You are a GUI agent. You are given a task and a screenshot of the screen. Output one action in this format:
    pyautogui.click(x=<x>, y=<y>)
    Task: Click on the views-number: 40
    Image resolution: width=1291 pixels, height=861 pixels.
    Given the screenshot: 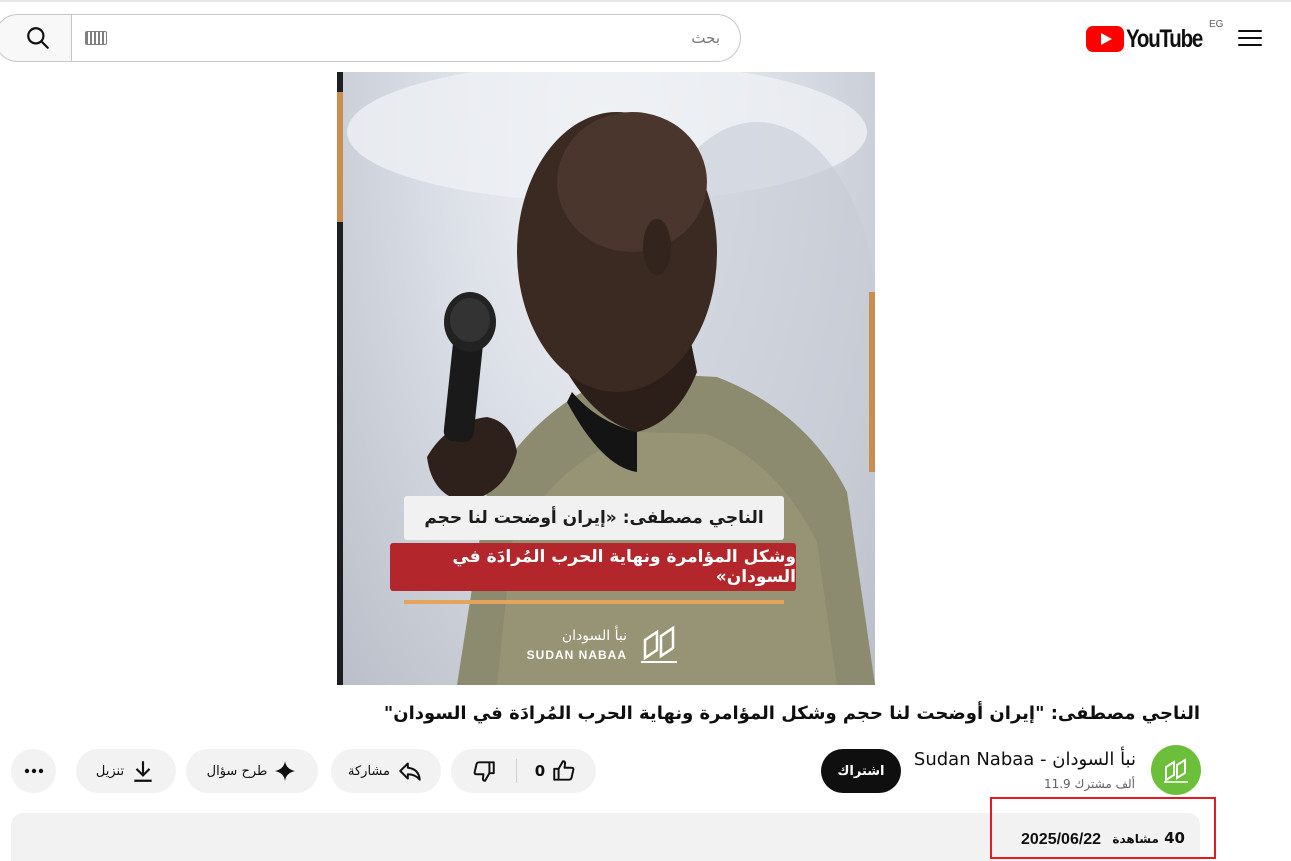 What is the action you would take?
    pyautogui.click(x=1174, y=838)
    